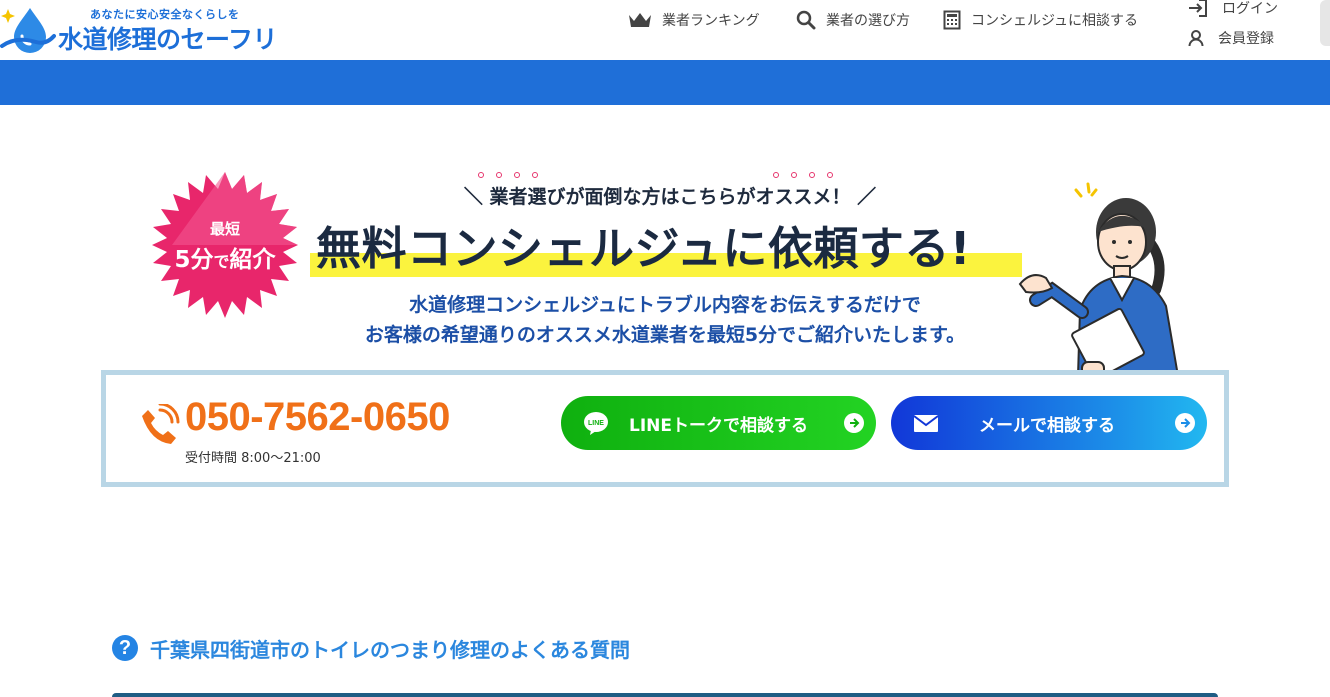 The height and width of the screenshot is (697, 1330). I want to click on badge-num: 5分, so click(194, 260).